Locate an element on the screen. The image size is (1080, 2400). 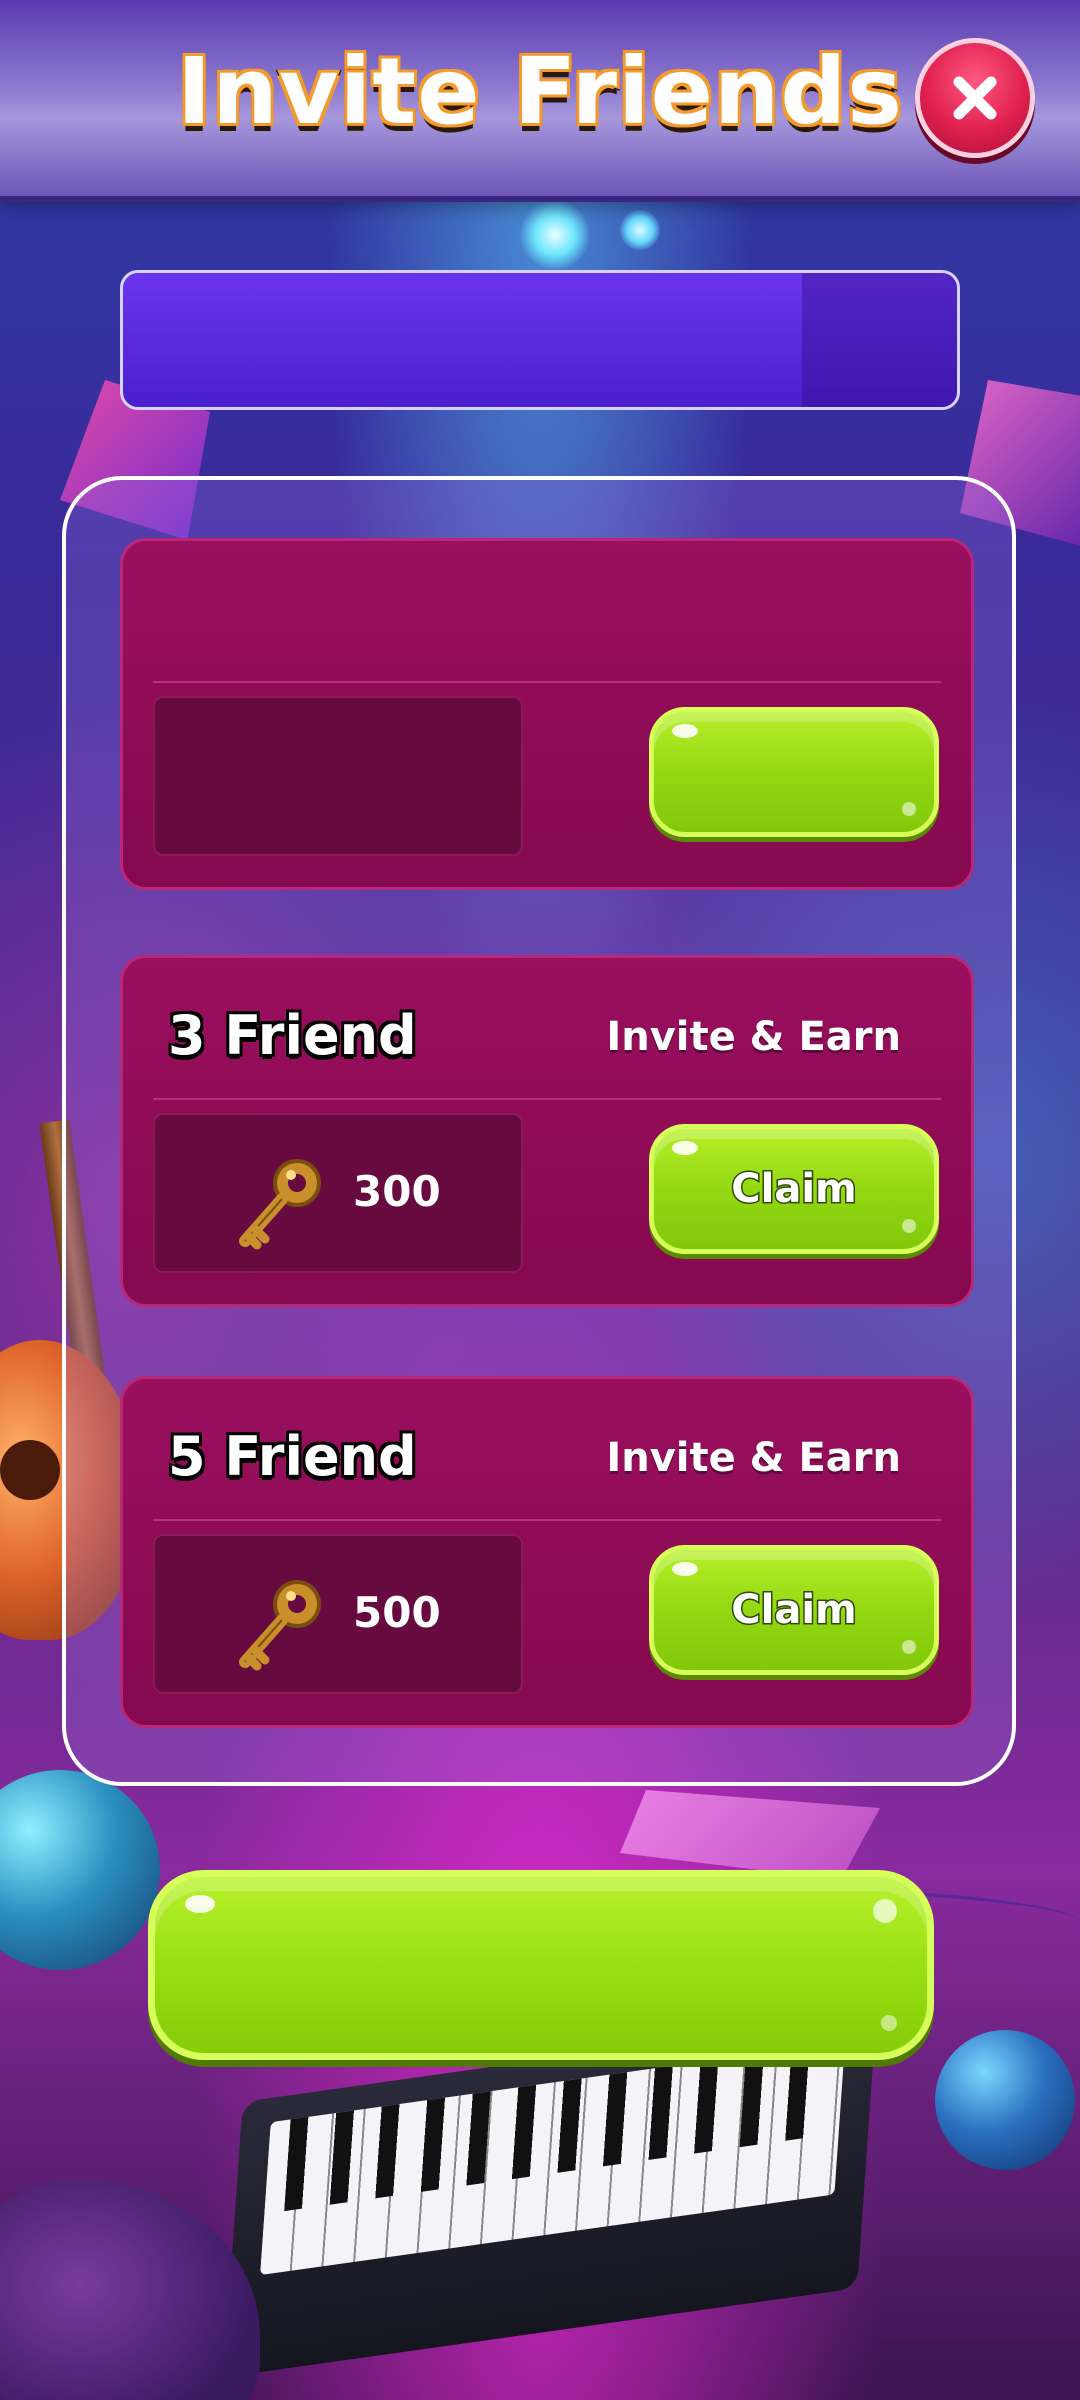
invite-button is located at coordinates (541, 1965).